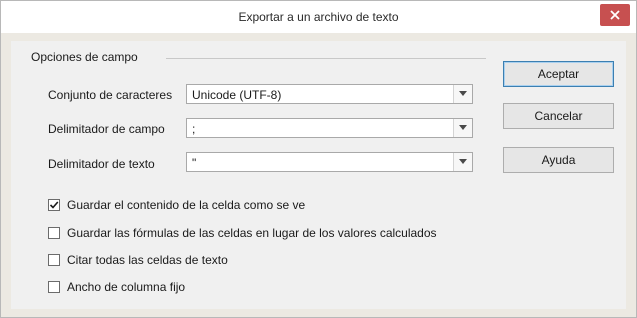  Describe the element at coordinates (106, 129) in the screenshot. I see `field-delimiter-label: Delimitador de campo` at that location.